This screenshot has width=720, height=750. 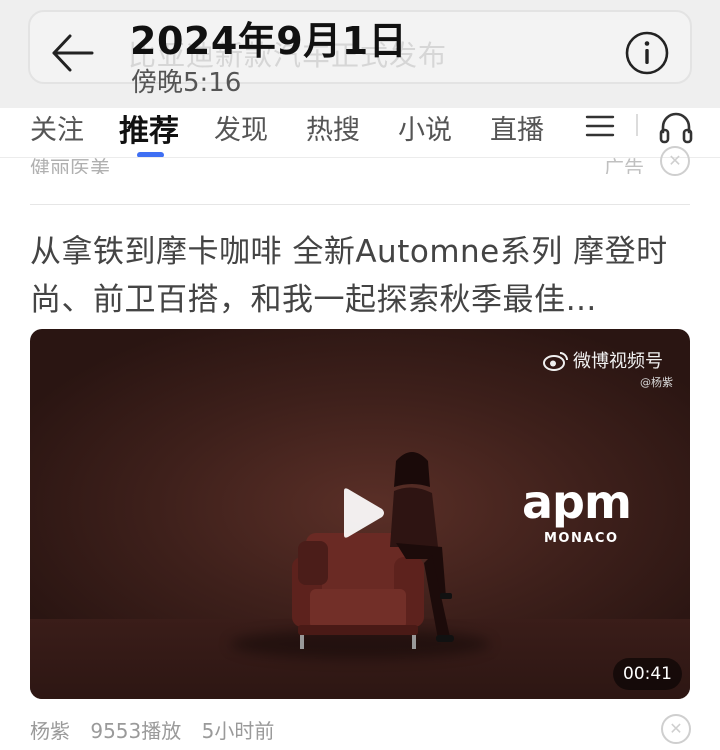 What do you see at coordinates (360, 204) in the screenshot?
I see `feed-divider` at bounding box center [360, 204].